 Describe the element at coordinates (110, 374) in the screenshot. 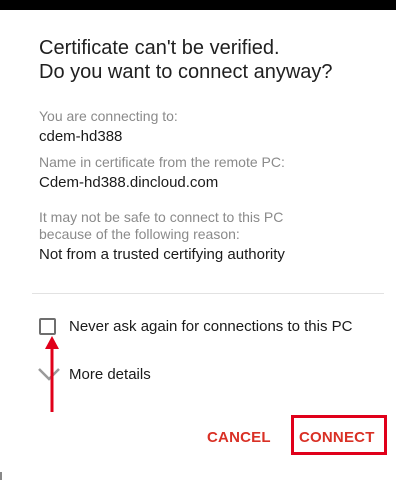

I see `more-details-label: More details` at that location.